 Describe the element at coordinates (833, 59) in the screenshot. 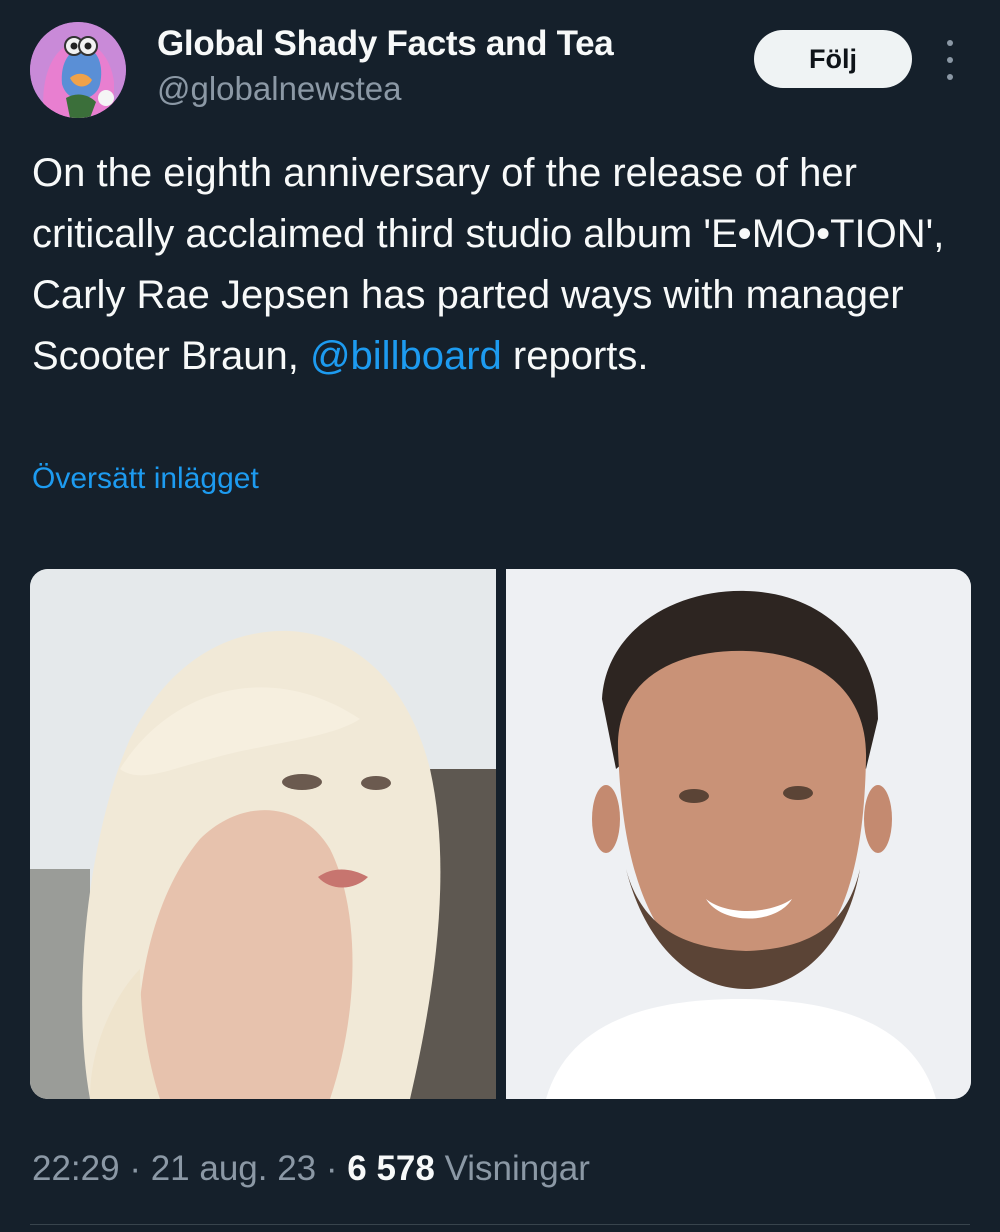

I see `follow-button: Följ` at that location.